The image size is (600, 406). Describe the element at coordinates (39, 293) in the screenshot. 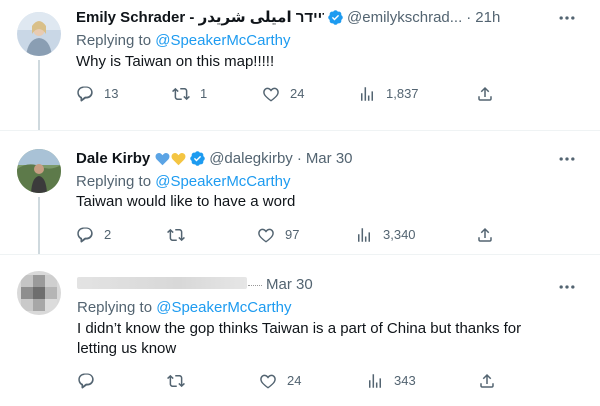

I see `avatar-blurred` at that location.